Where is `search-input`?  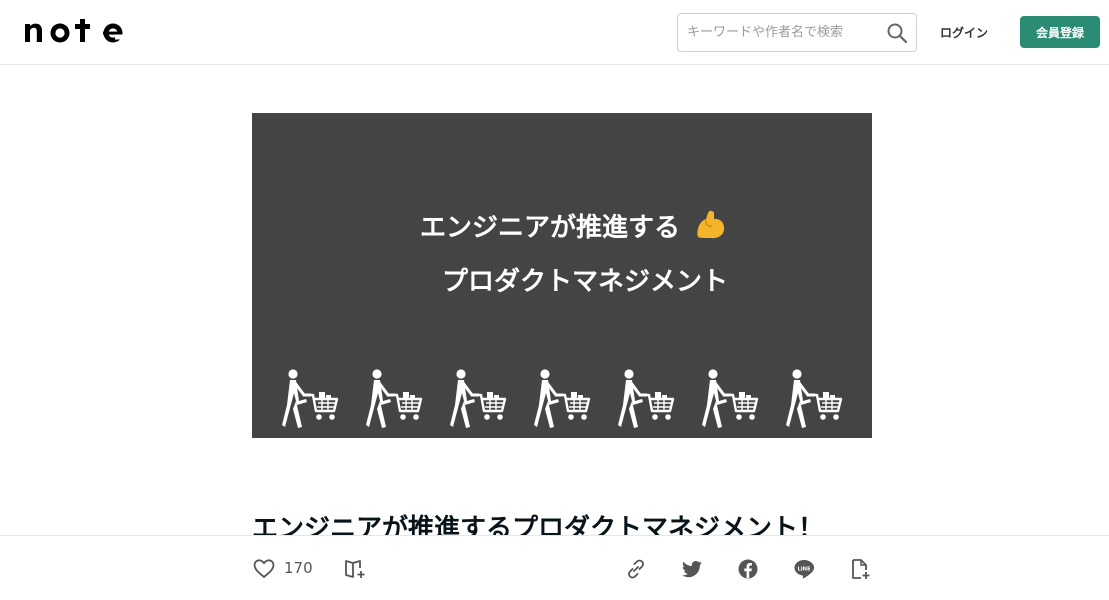 search-input is located at coordinates (778, 32).